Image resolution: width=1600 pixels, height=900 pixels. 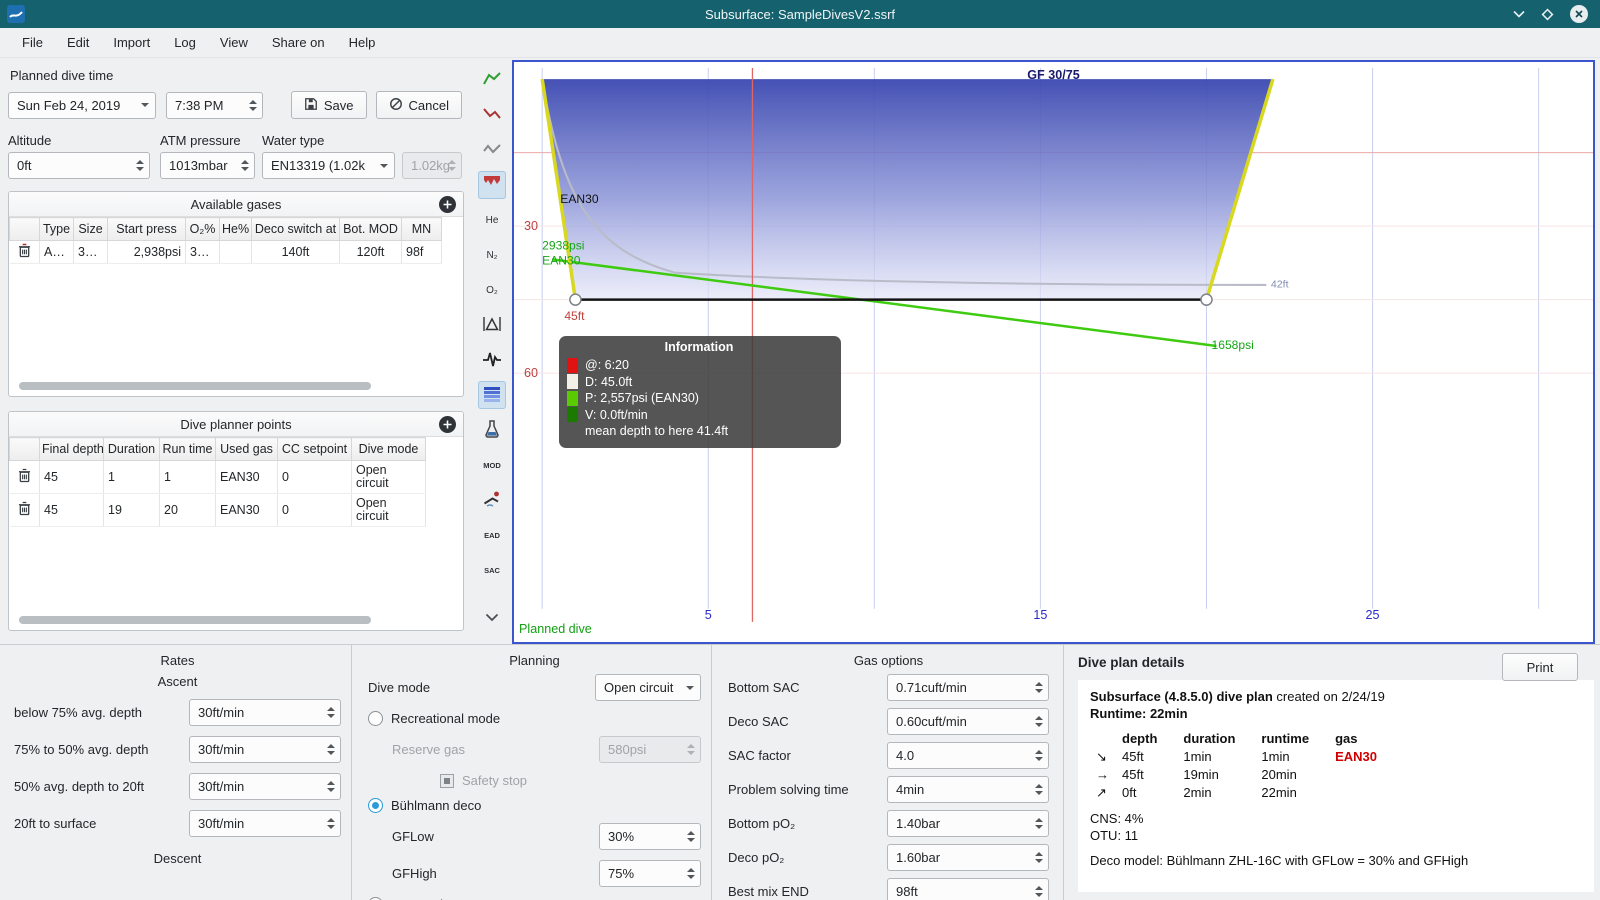 I want to click on tissues-button, so click(x=492, y=395).